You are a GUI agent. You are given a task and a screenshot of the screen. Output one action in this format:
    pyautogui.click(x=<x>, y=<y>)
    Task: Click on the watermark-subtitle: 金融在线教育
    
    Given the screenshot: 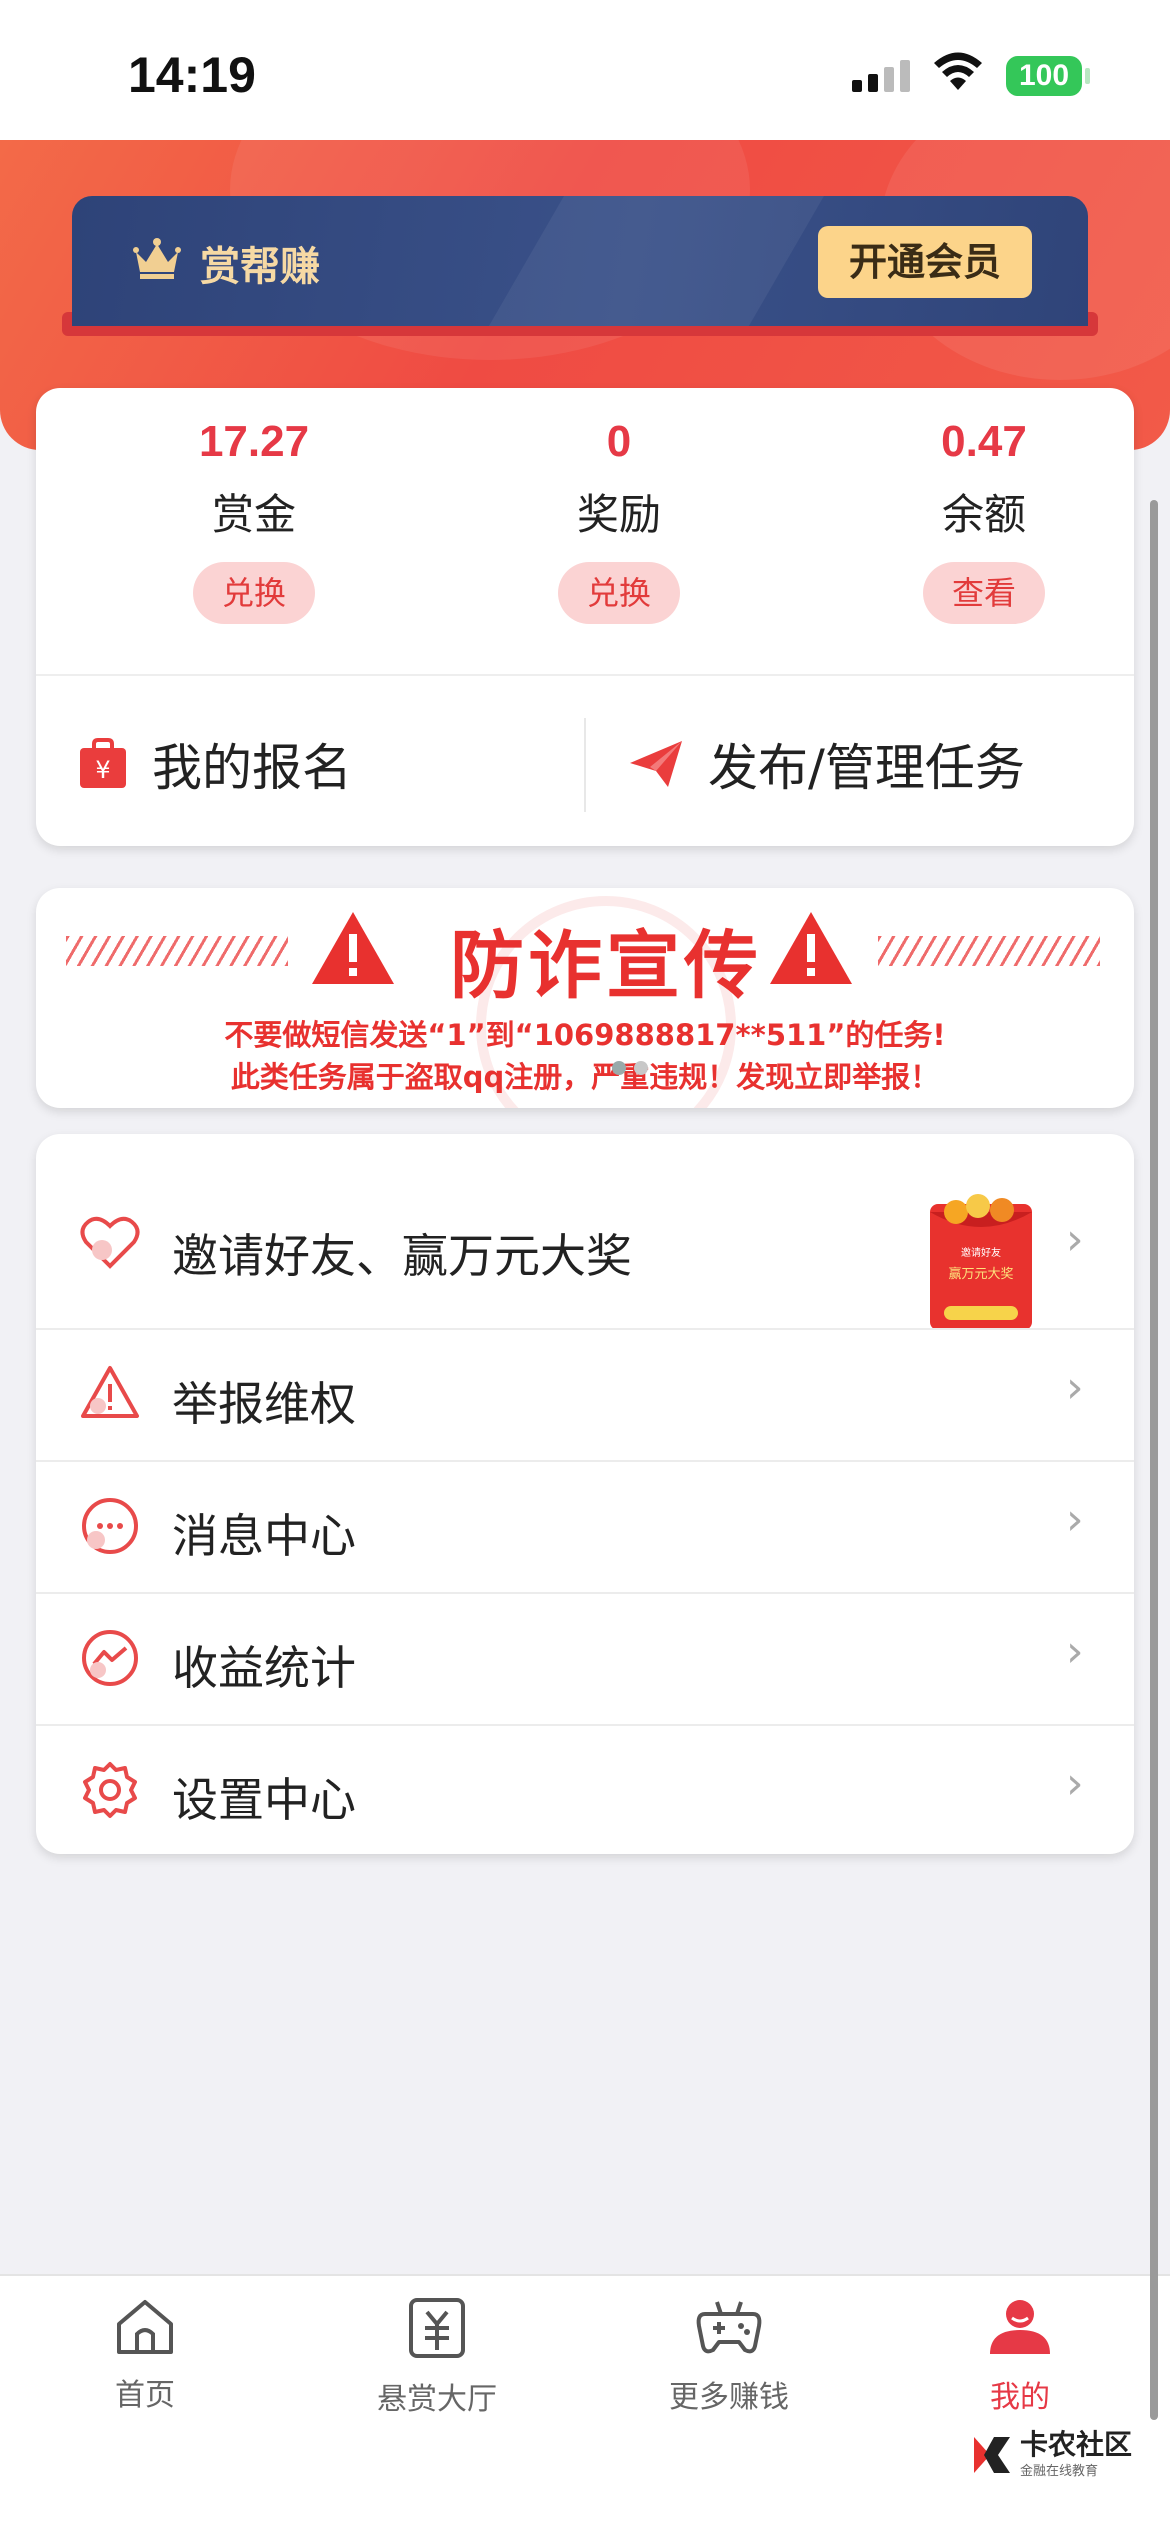 What is the action you would take?
    pyautogui.click(x=1059, y=2471)
    